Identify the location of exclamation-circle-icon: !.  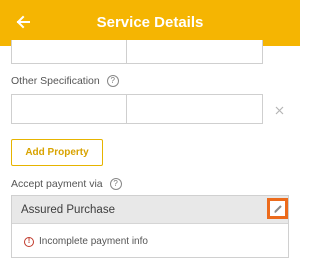
(29, 241).